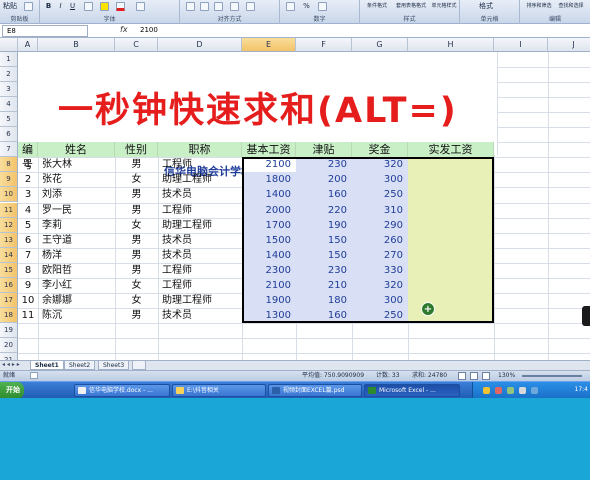 The width and height of the screenshot is (590, 480). Describe the element at coordinates (411, 6) in the screenshot. I see `table-format-button: 套用表格格式` at that location.